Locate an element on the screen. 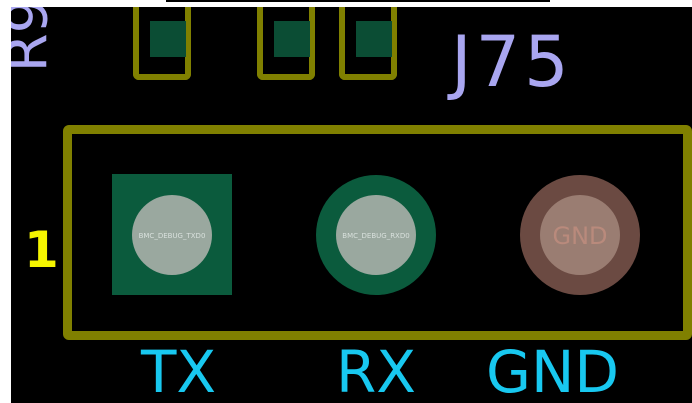 This screenshot has width=692, height=403. component-designator: J75 is located at coordinates (512, 62).